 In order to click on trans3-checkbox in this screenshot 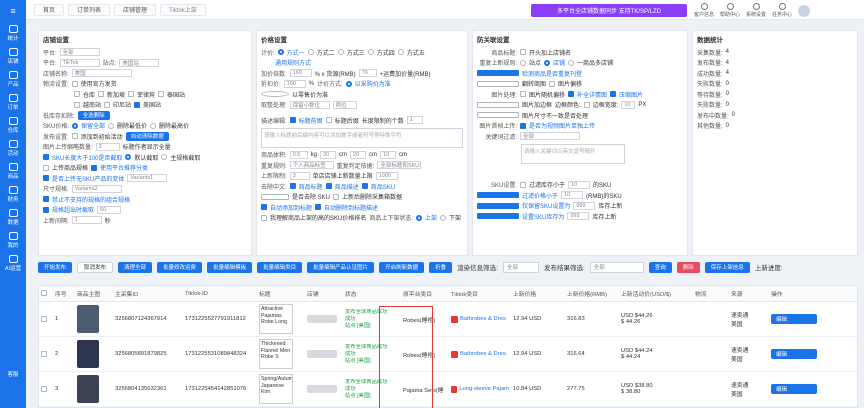, I will do `click(336, 196)`.